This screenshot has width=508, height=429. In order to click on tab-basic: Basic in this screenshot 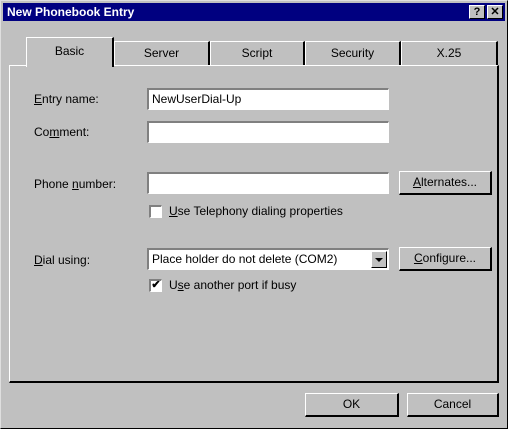, I will do `click(70, 52)`.